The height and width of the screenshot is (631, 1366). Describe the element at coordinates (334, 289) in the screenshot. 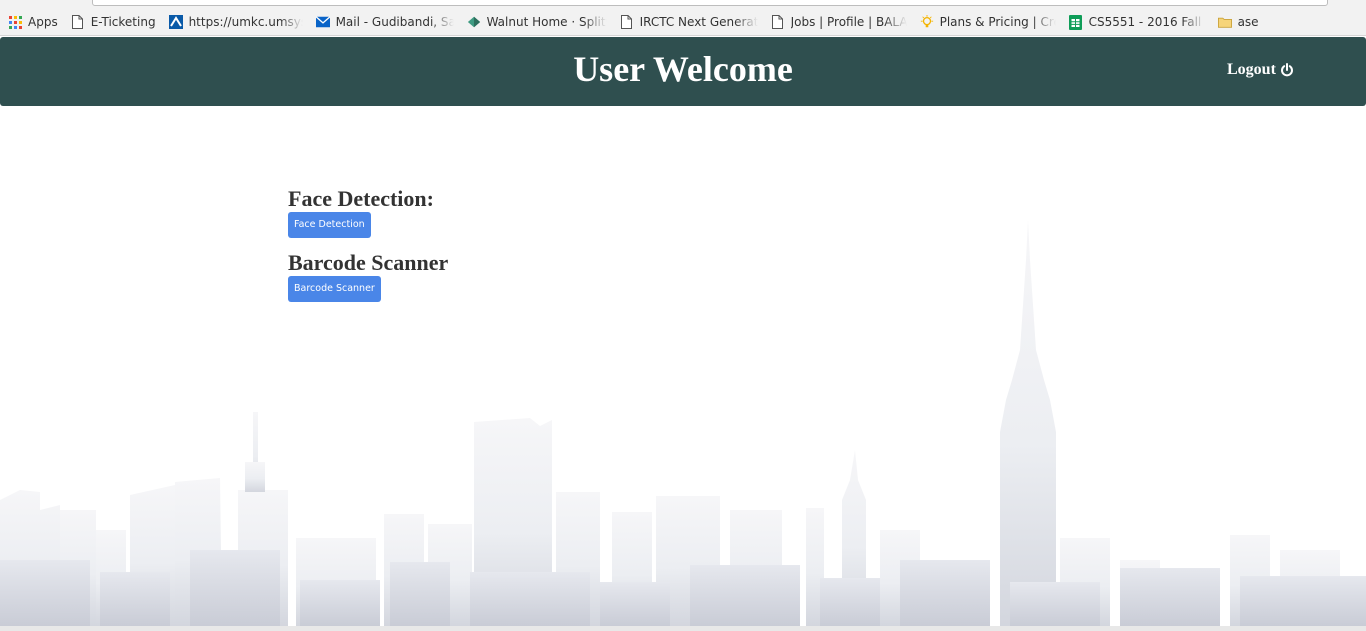

I see `barcode-scanner-button: Barcode Scanner` at that location.